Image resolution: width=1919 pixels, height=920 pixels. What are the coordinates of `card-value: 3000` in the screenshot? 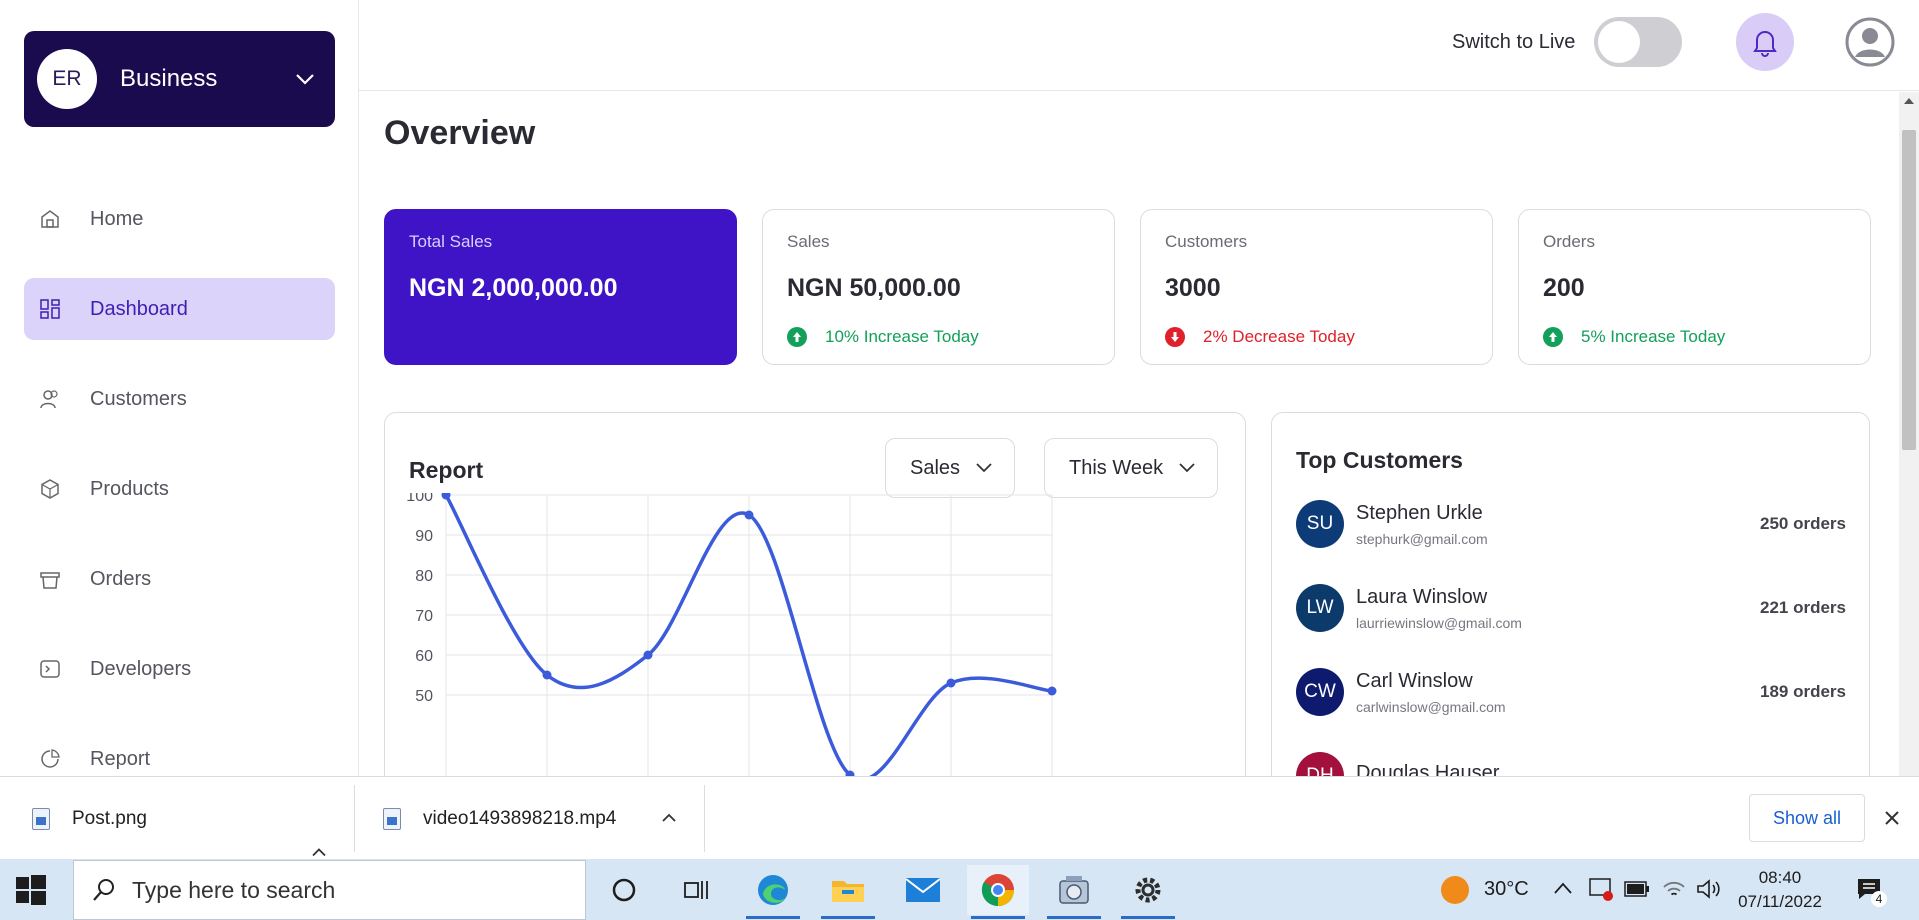 It's located at (1193, 288).